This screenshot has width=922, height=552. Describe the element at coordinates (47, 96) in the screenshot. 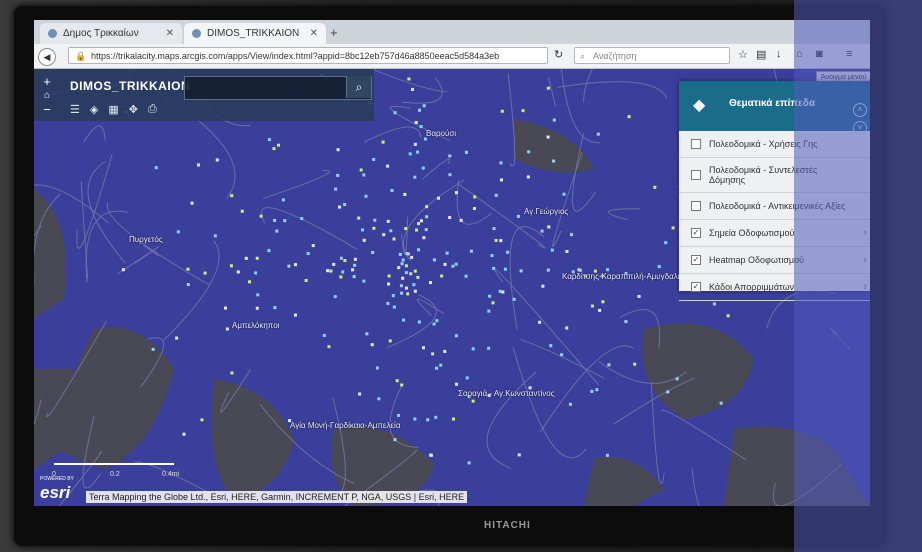

I see `home-extent-button: ⌂` at that location.